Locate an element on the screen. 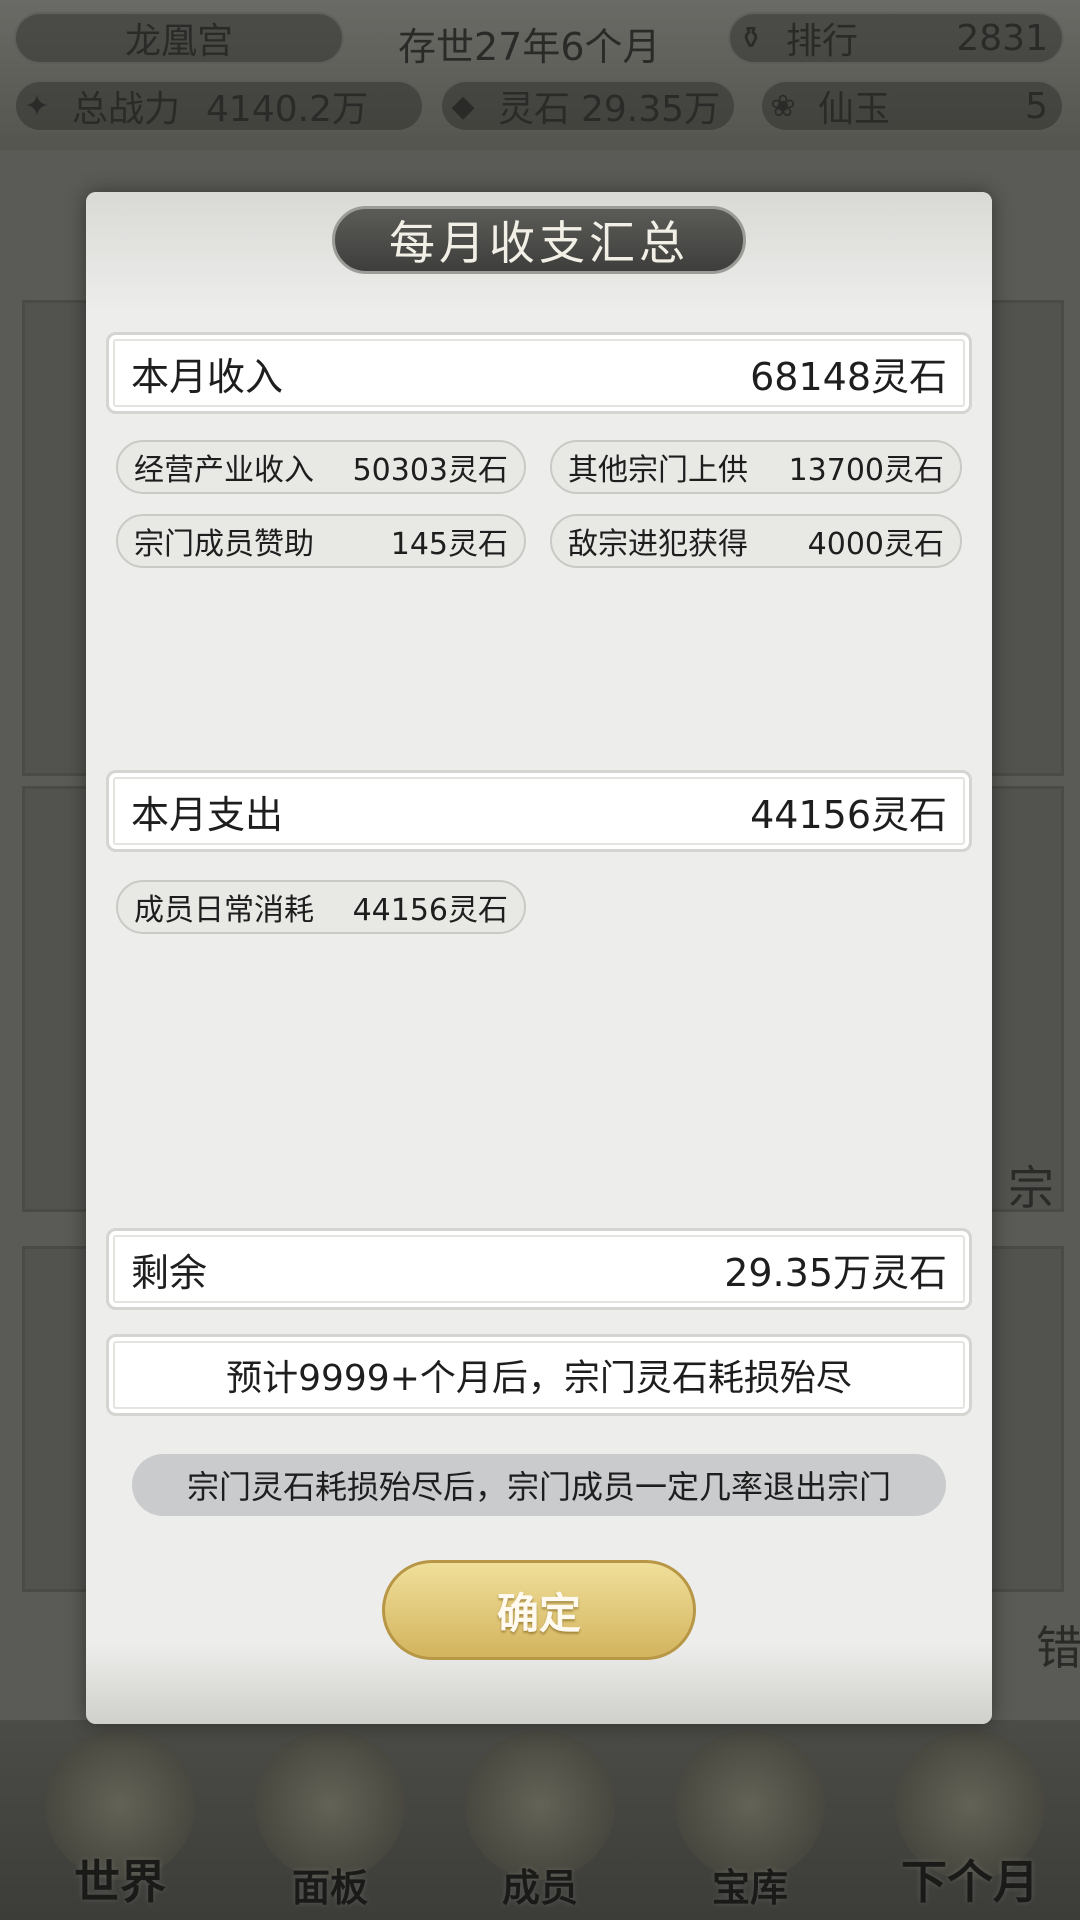  sect-age: 存世27年6个月 is located at coordinates (529, 47).